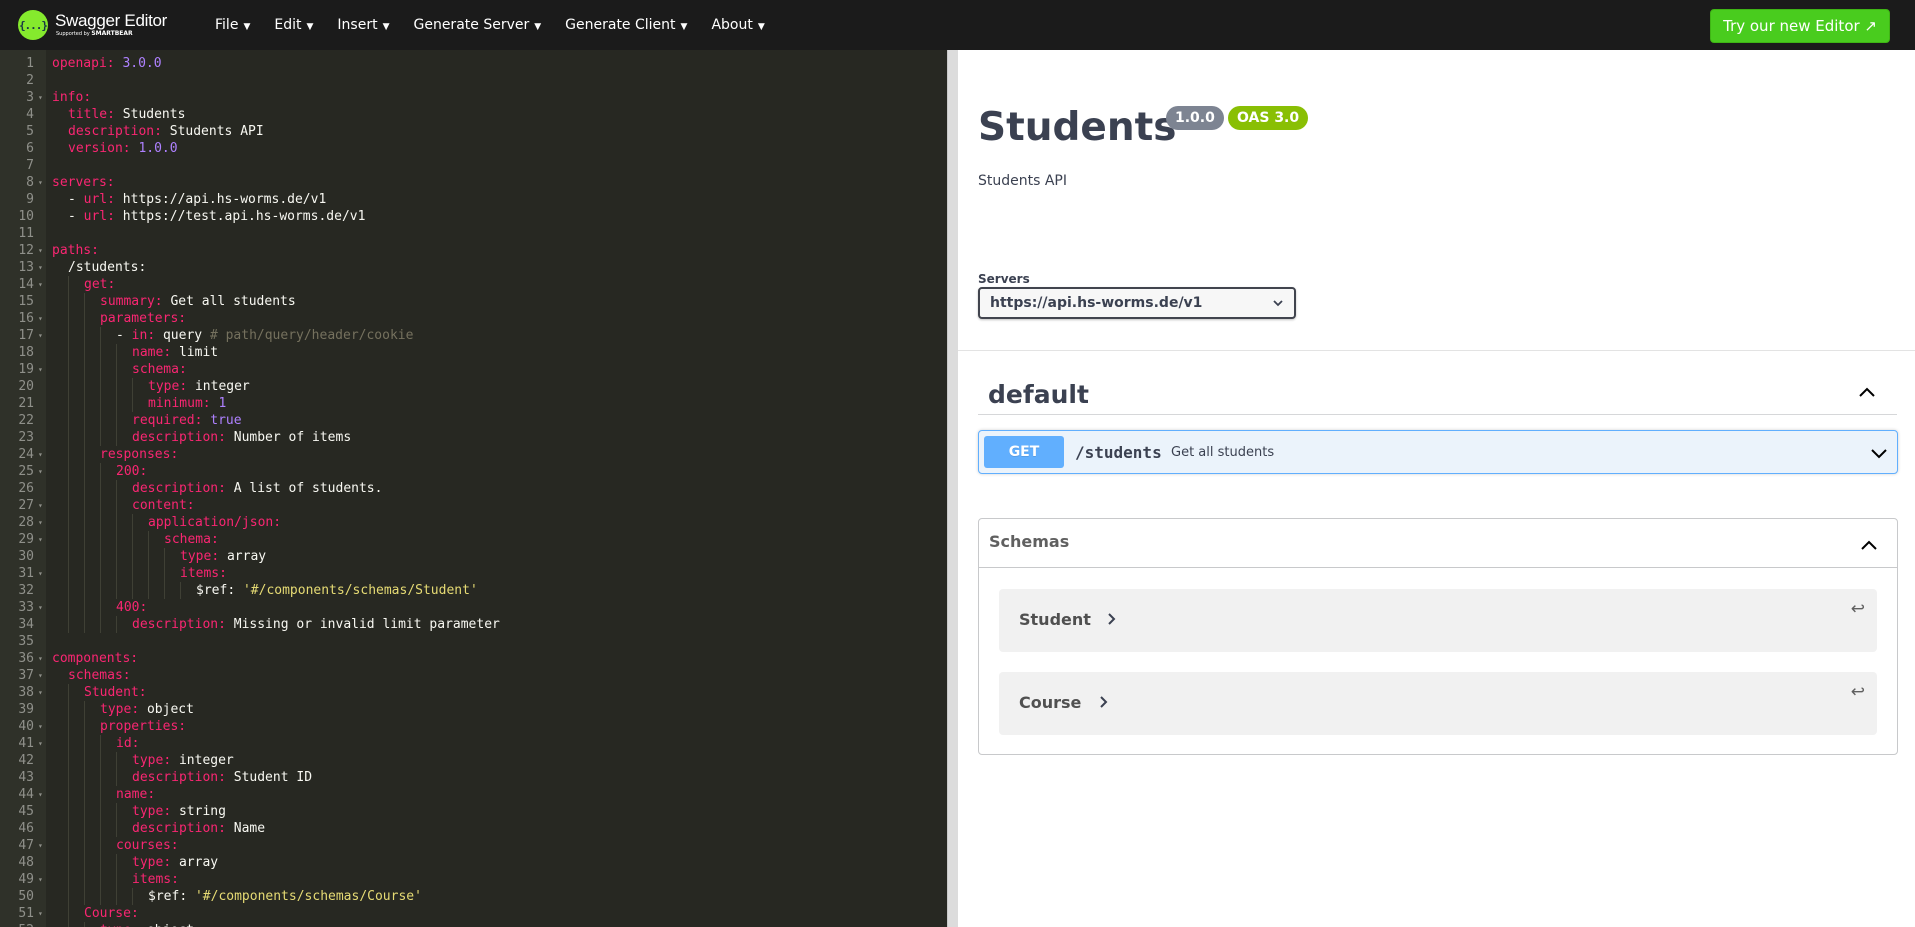 The width and height of the screenshot is (1915, 927). Describe the element at coordinates (473, 386) in the screenshot. I see `code-line: 20 type: integer` at that location.